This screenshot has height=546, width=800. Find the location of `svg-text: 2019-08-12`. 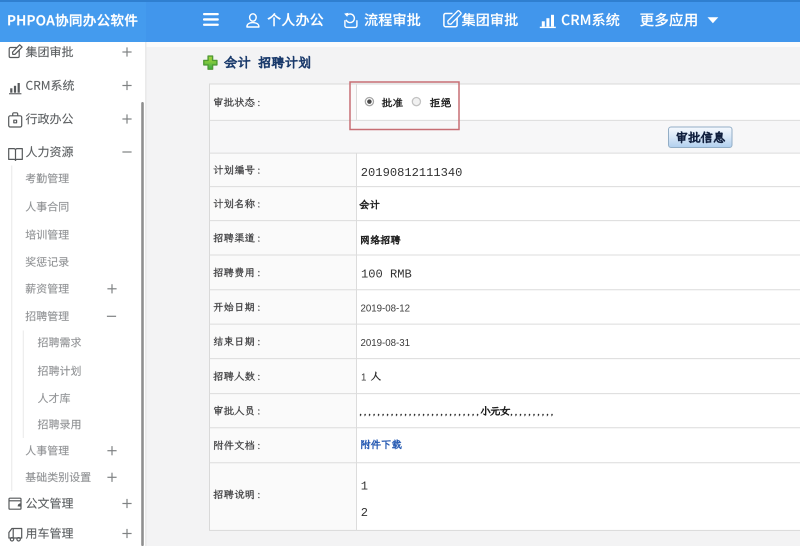

svg-text: 2019-08-12 is located at coordinates (386, 308).